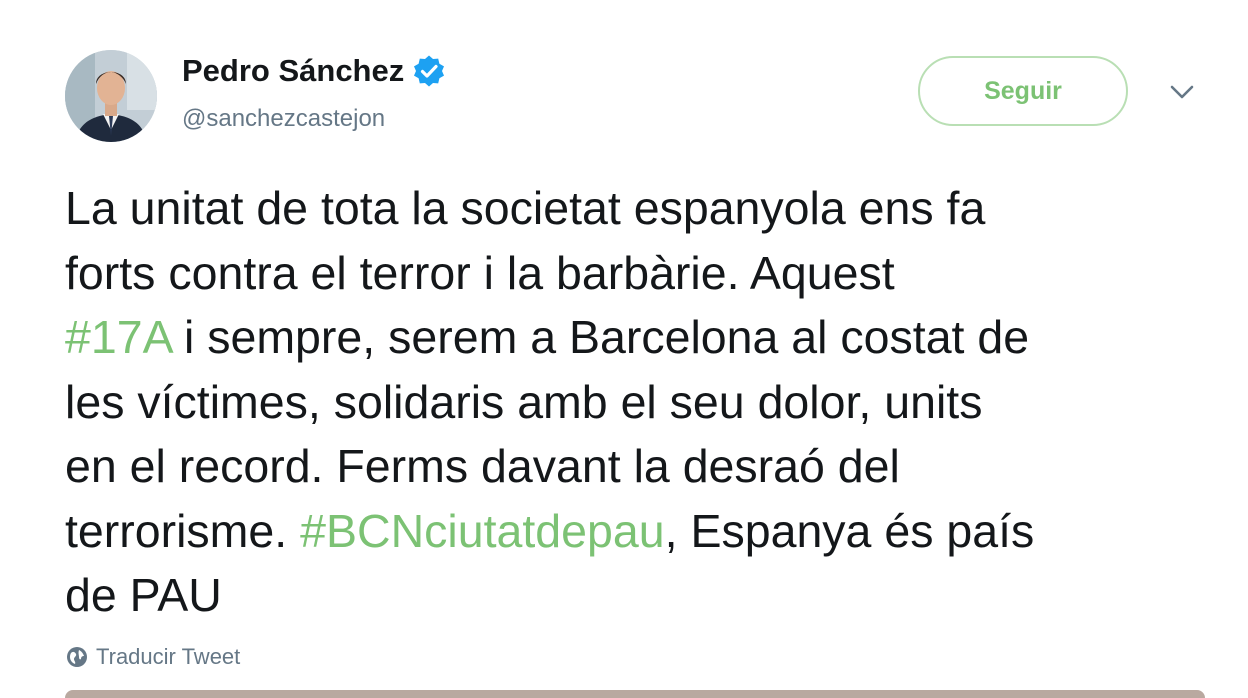 The width and height of the screenshot is (1248, 698). What do you see at coordinates (849, 530) in the screenshot?
I see `tweet-text-segment: , Espanya és país` at bounding box center [849, 530].